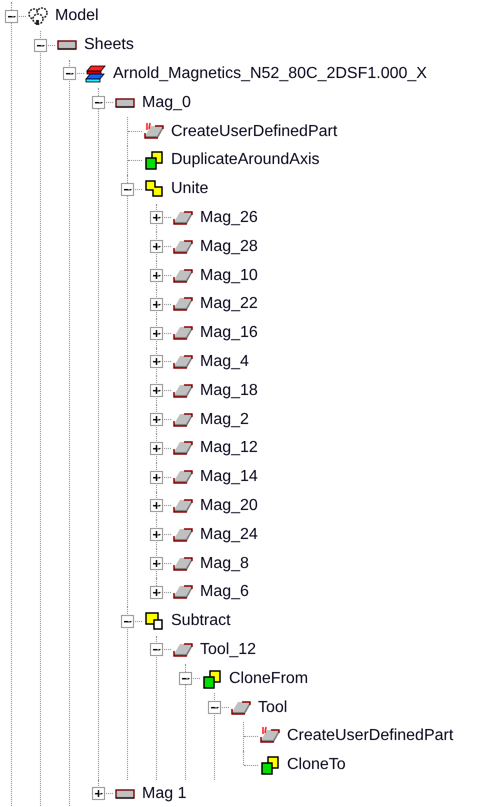  Describe the element at coordinates (224, 563) in the screenshot. I see `tree-item-label: Mag_8` at that location.